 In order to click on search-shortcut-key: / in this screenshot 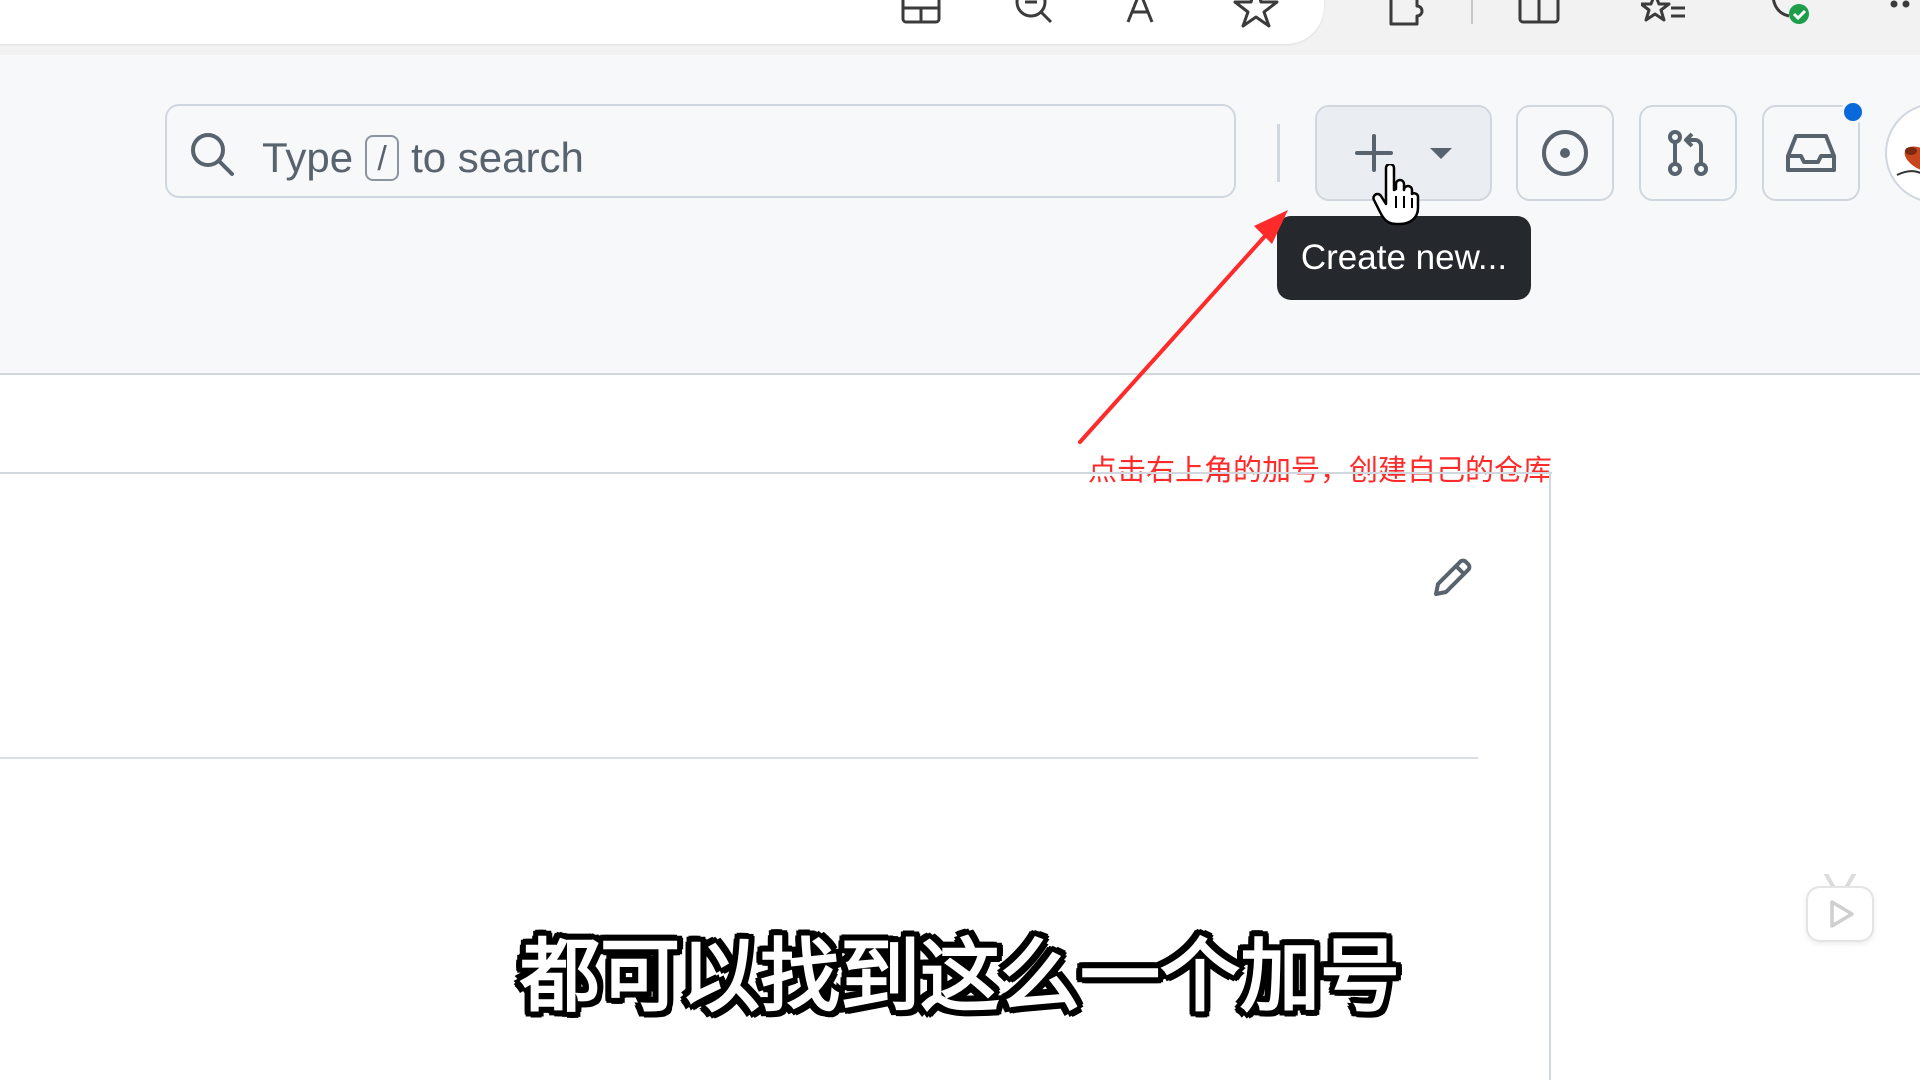, I will do `click(382, 158)`.